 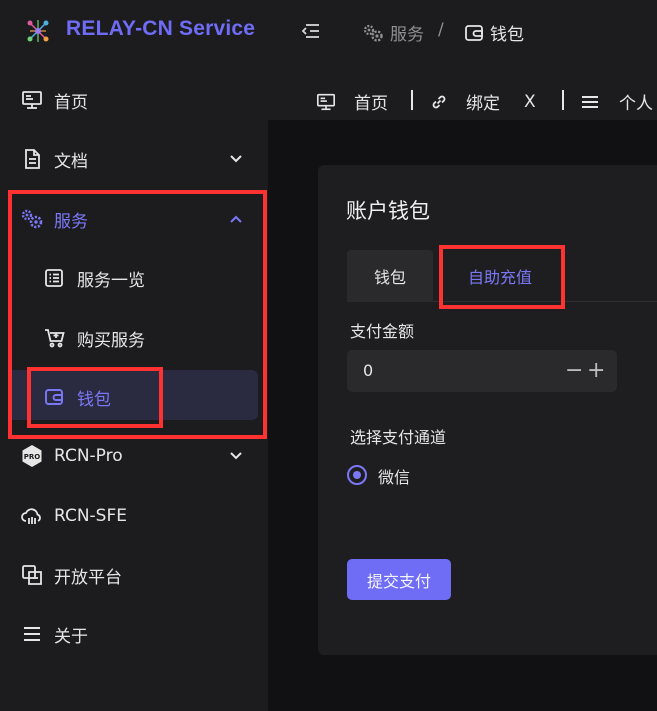 I want to click on breadcrumb-services: 服务, so click(x=393, y=32).